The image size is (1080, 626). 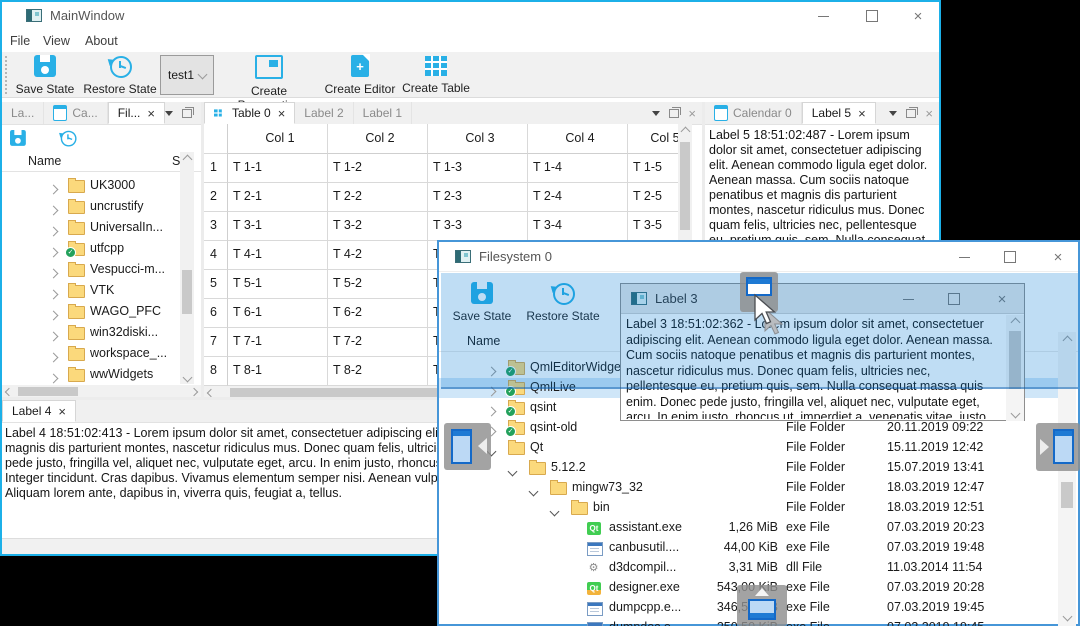 What do you see at coordinates (216, 197) in the screenshot?
I see `row-header: 2` at bounding box center [216, 197].